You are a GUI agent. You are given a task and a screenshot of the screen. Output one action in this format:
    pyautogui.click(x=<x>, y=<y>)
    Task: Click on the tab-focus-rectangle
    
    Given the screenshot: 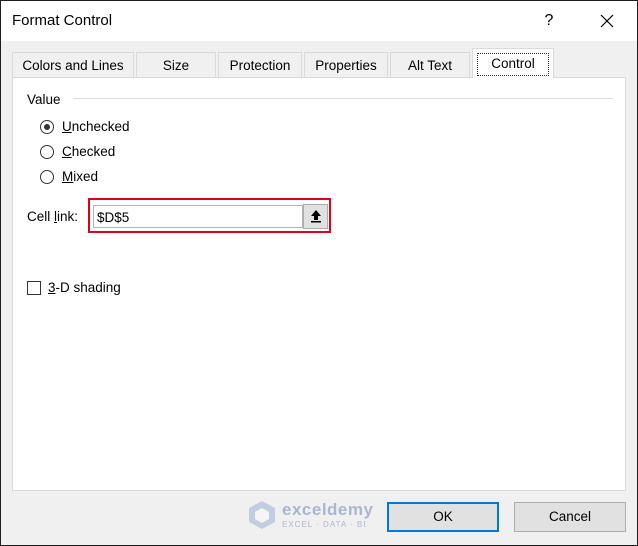 What is the action you would take?
    pyautogui.click(x=513, y=64)
    